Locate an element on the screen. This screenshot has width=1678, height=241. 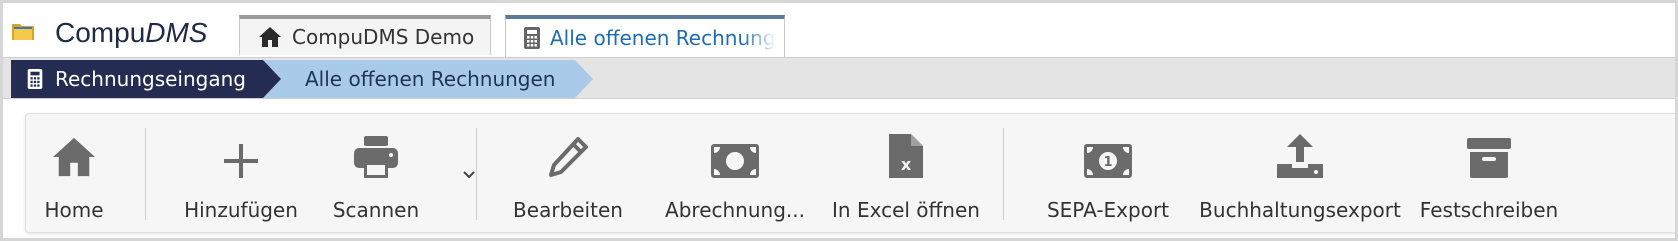
excel-open-label: In Excel öffnen is located at coordinates (906, 210).